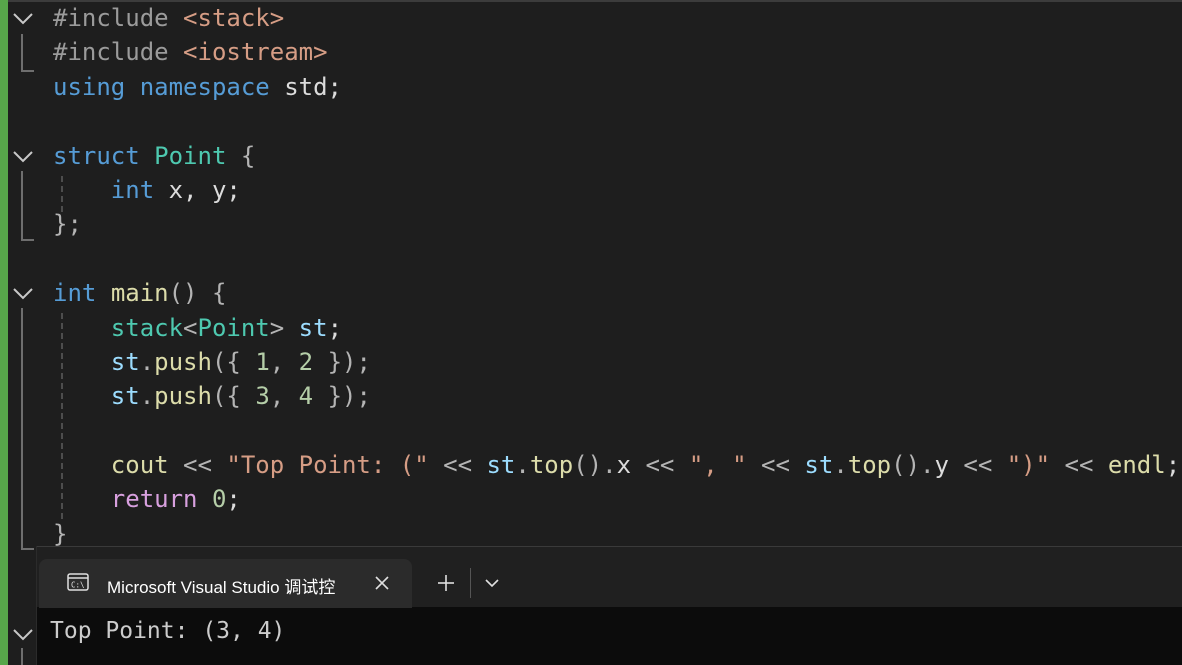 This screenshot has width=1182, height=665. Describe the element at coordinates (190, 327) in the screenshot. I see `punctuation: <` at that location.